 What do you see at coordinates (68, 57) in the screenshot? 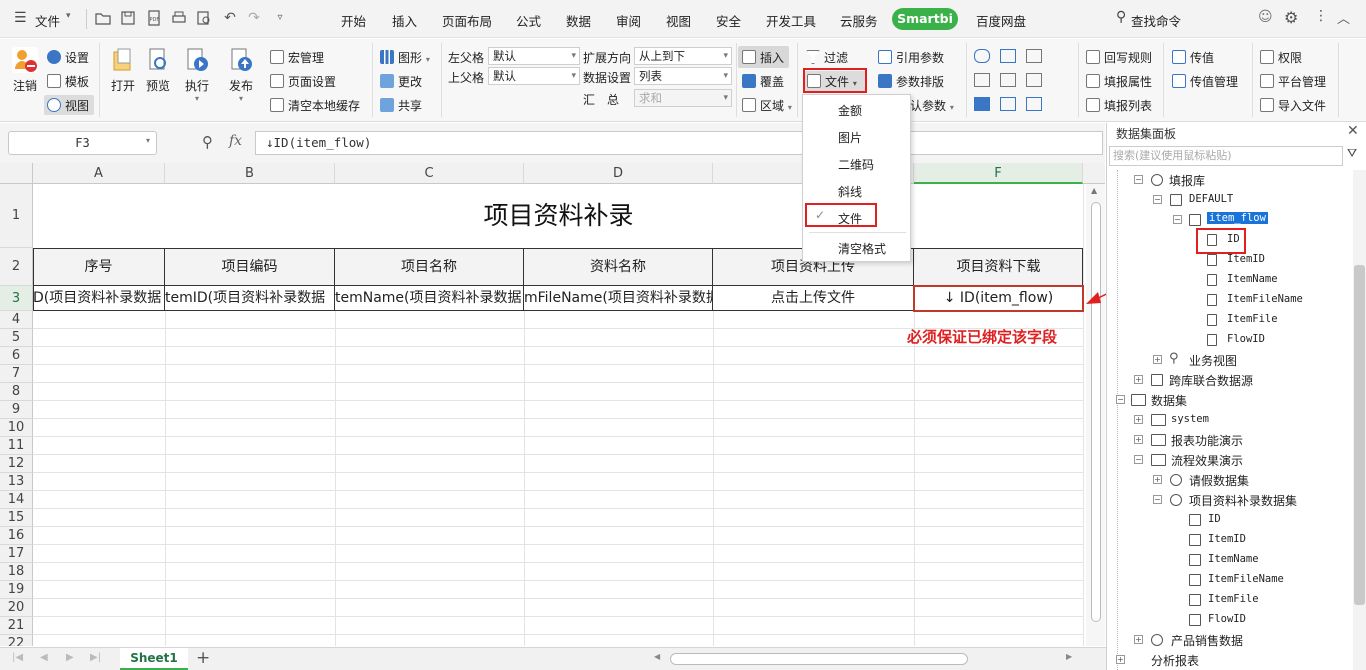
I see `settings-button: 设置` at bounding box center [68, 57].